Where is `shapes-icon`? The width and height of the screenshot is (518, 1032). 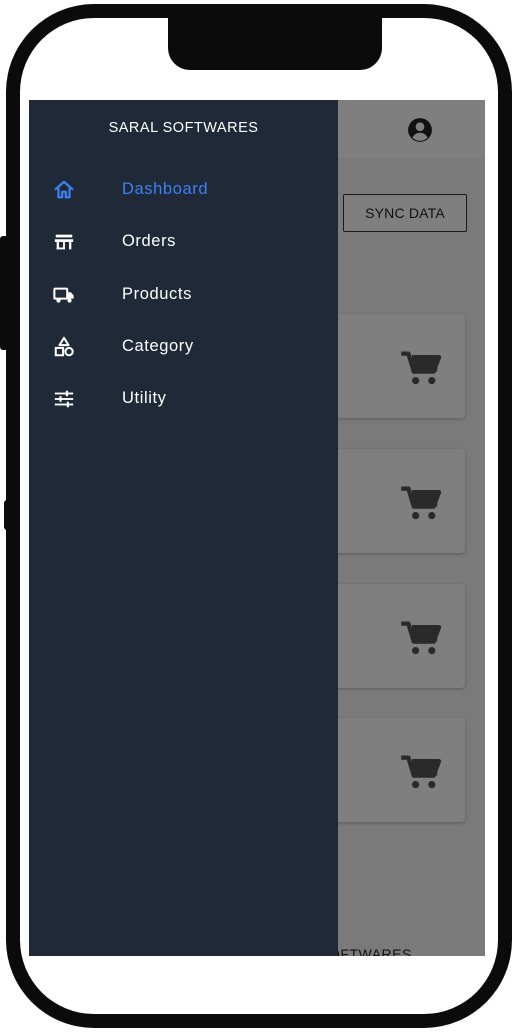
shapes-icon is located at coordinates (64, 346).